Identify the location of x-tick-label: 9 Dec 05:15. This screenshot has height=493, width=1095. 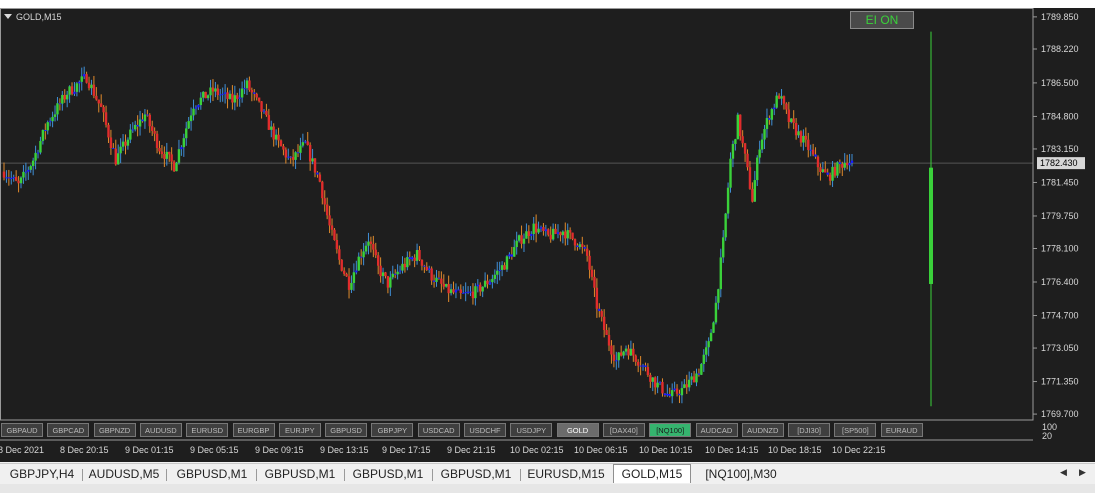
(214, 450).